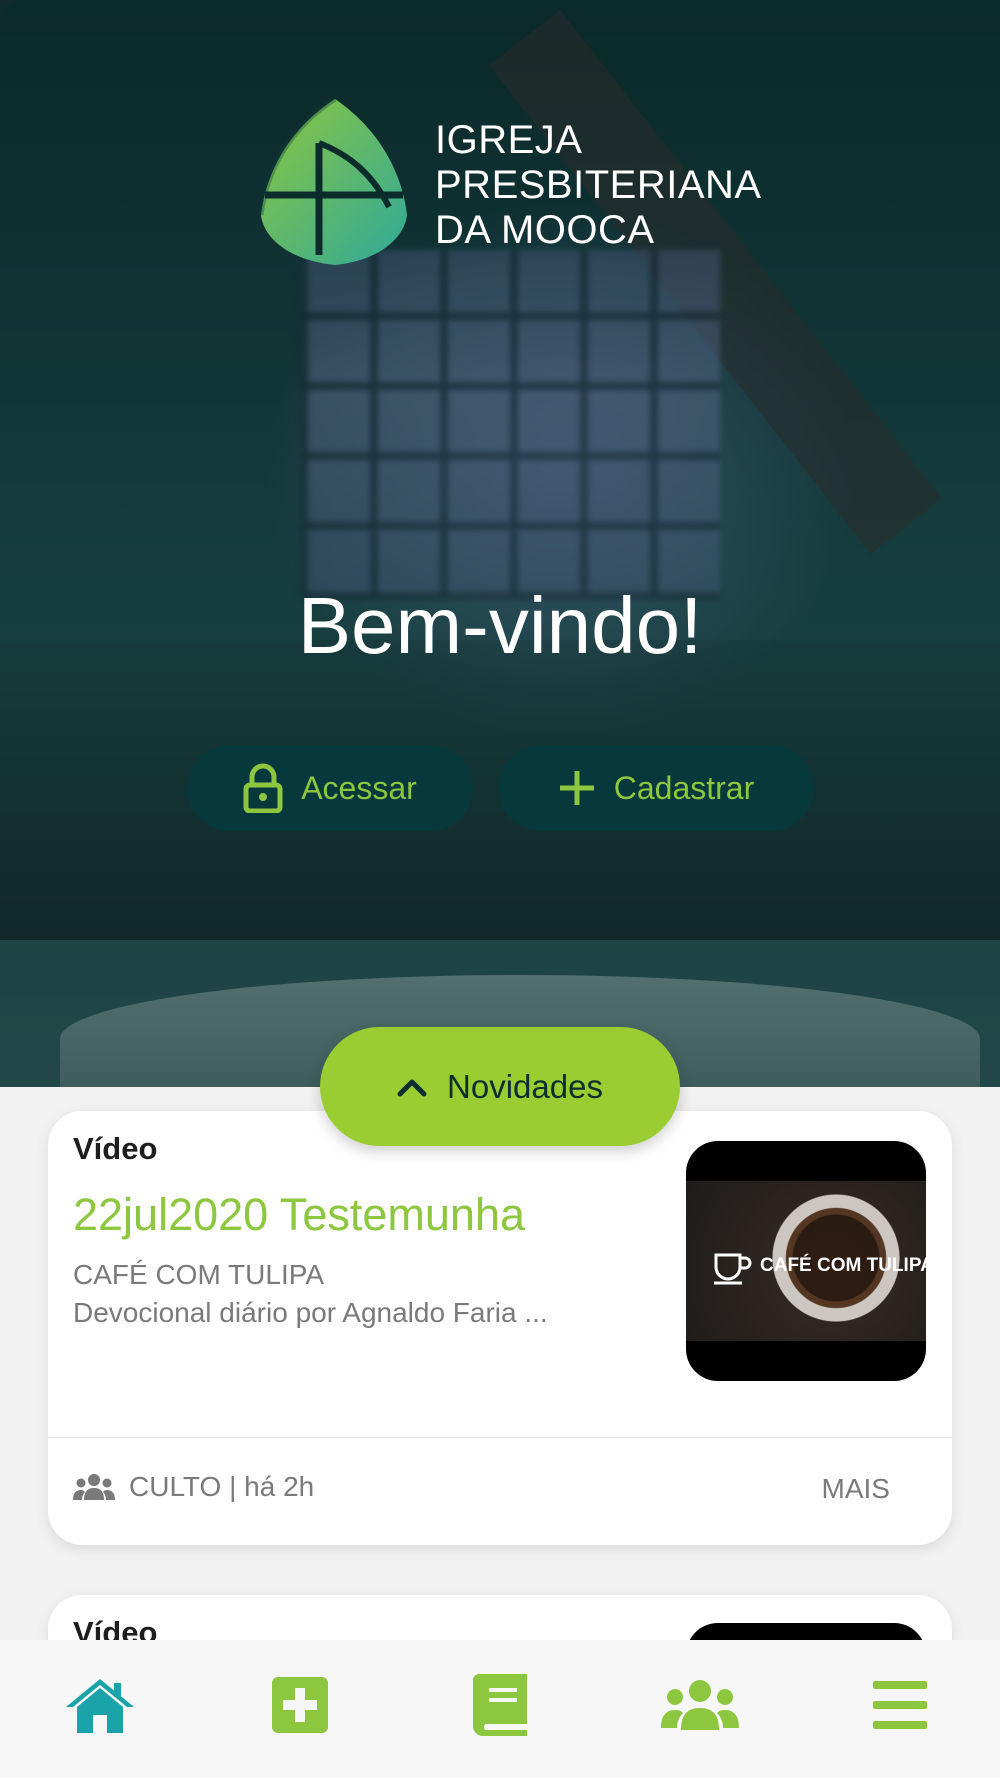 This screenshot has width=1000, height=1778. I want to click on tab-menu, so click(900, 1705).